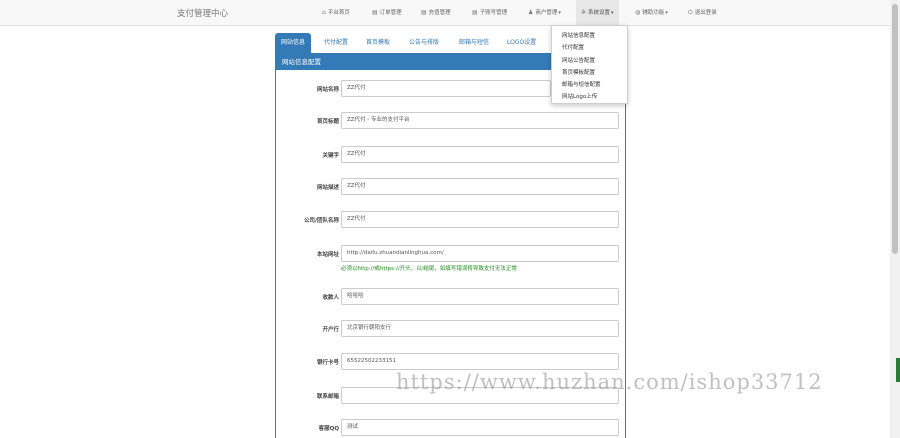 Image resolution: width=900 pixels, height=438 pixels. I want to click on bank-input: 北京银行朝阳支行, so click(480, 328).